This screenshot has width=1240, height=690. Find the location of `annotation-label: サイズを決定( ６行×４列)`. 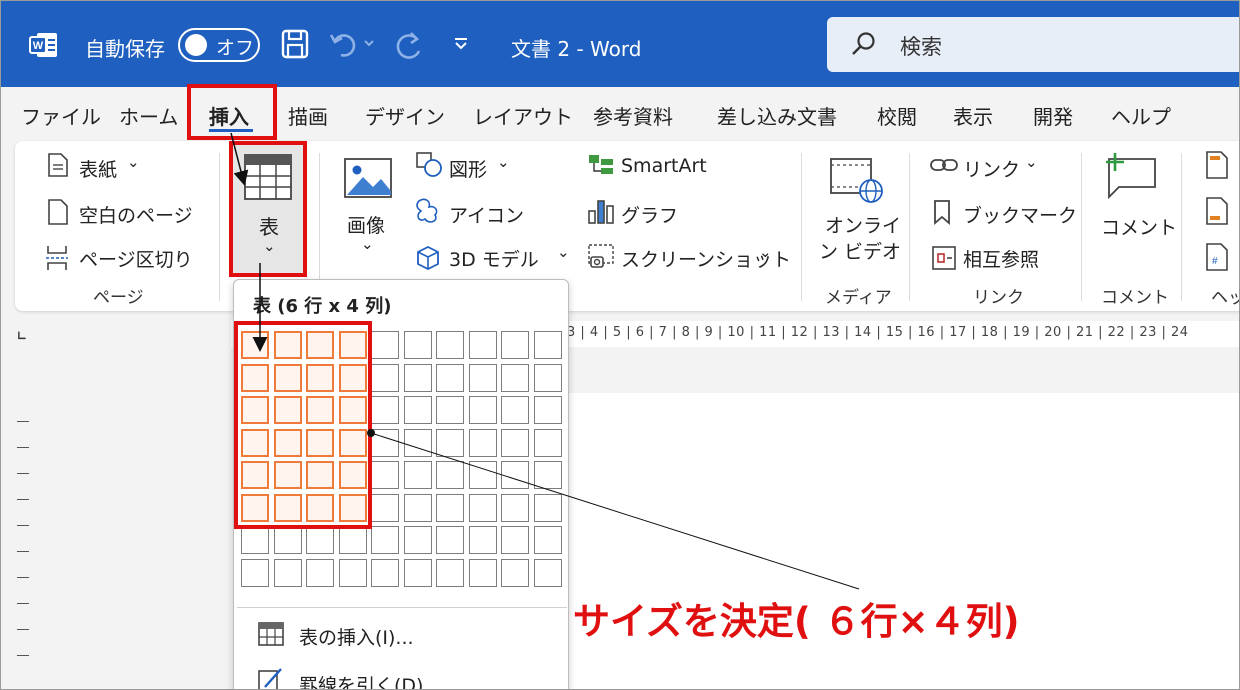

annotation-label: サイズを決定( ６行×４列) is located at coordinates (796, 621).